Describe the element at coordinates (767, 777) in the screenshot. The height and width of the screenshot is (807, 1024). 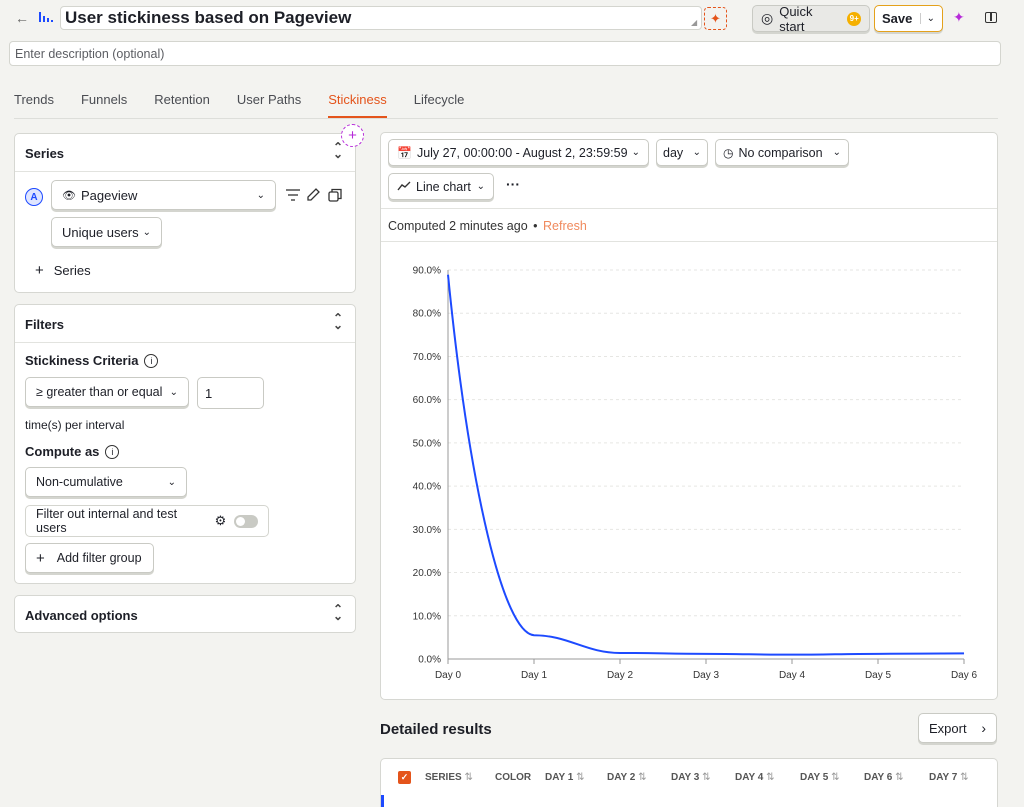
I see `col-header-day-4: DAY 4 ⇅` at that location.